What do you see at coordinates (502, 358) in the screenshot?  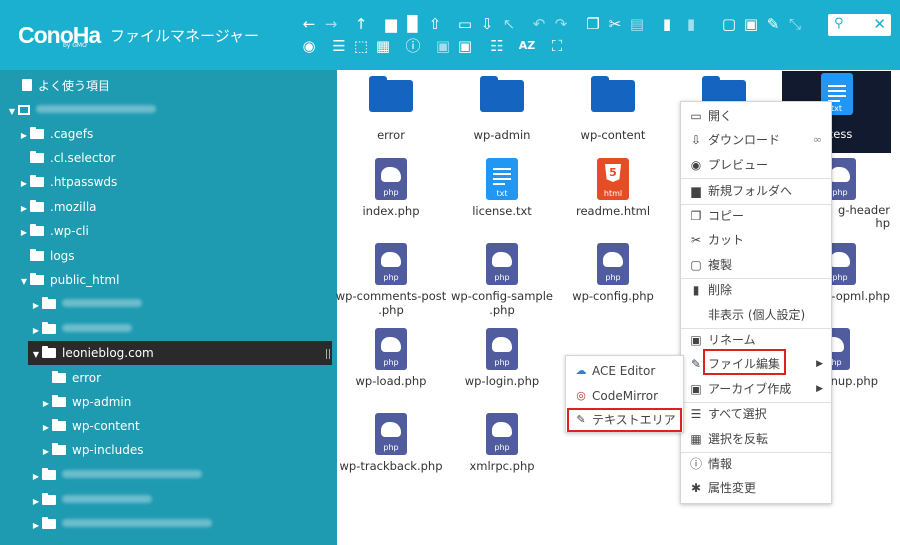 I see `file-item: php wp-login.php` at bounding box center [502, 358].